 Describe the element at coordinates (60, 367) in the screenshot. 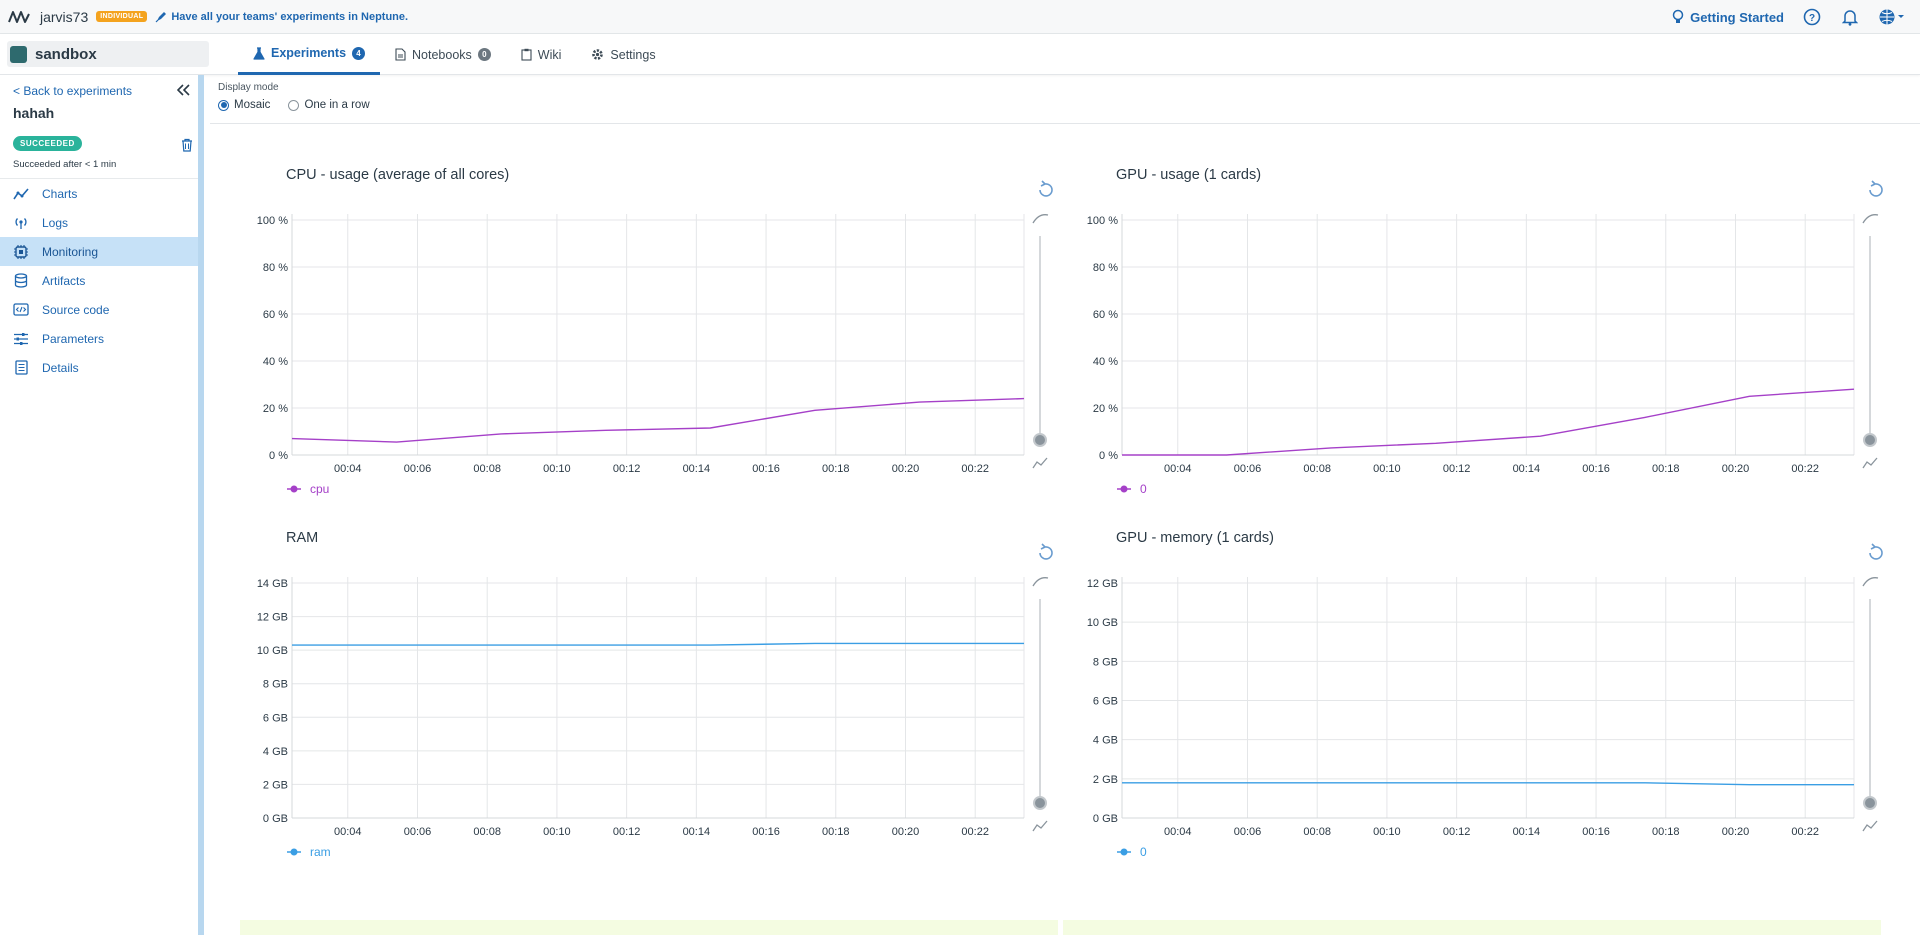

I see `sidebar-item-label: Details` at that location.